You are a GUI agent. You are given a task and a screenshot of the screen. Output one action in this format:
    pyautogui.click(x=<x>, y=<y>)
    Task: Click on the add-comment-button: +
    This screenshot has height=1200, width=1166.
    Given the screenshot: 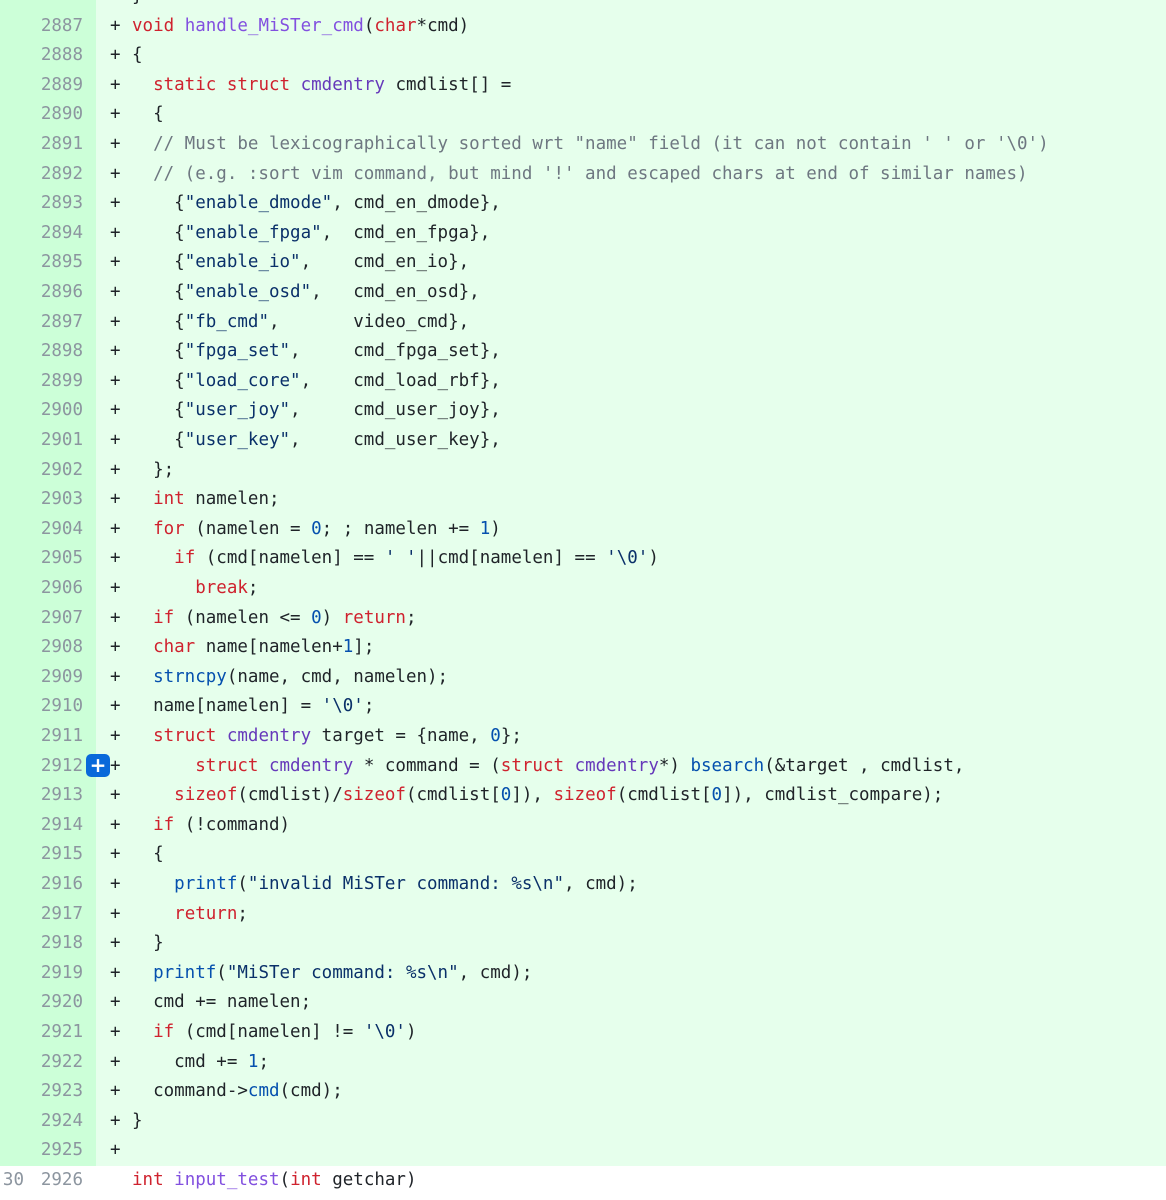 What is the action you would take?
    pyautogui.click(x=98, y=765)
    